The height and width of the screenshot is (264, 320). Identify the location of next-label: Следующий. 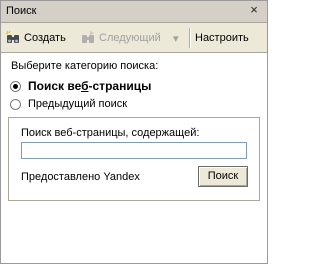
(130, 38).